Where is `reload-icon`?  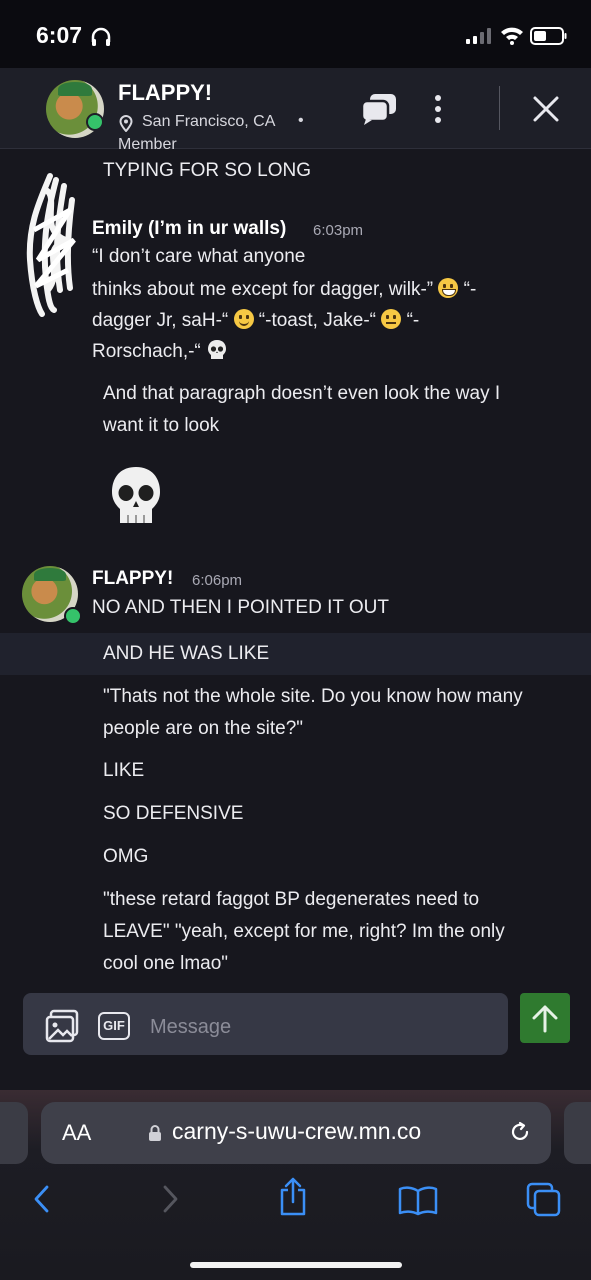 reload-icon is located at coordinates (520, 1132).